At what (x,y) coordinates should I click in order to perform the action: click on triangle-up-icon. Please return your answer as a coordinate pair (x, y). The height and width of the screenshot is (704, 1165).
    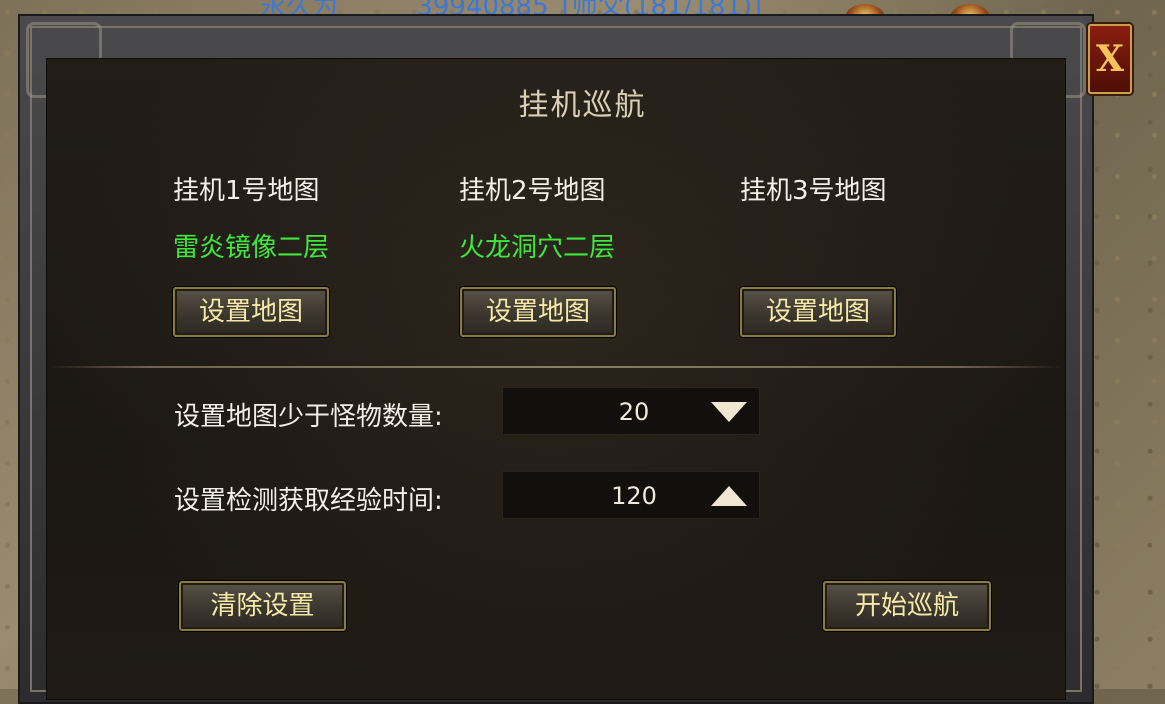
    Looking at the image, I should click on (729, 496).